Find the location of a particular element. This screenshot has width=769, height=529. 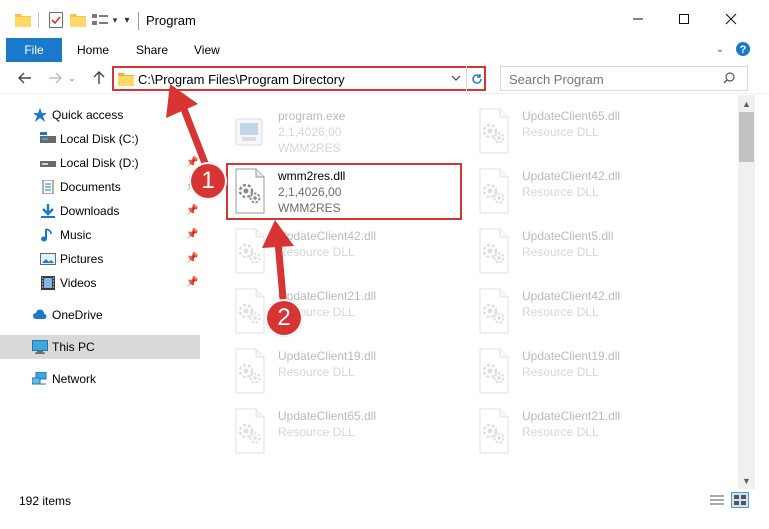

music-icon is located at coordinates (46, 235).